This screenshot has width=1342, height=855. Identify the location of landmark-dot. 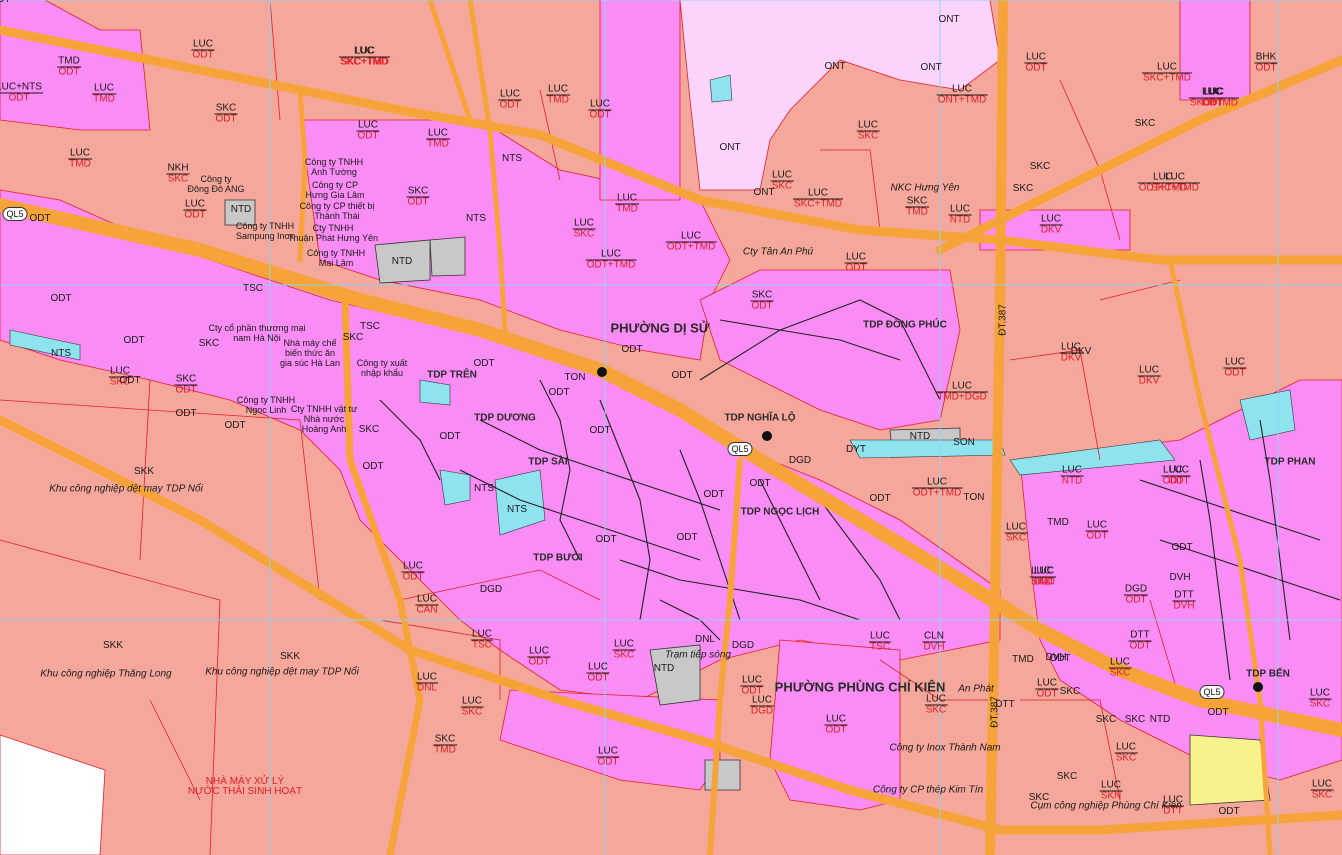
(767, 436).